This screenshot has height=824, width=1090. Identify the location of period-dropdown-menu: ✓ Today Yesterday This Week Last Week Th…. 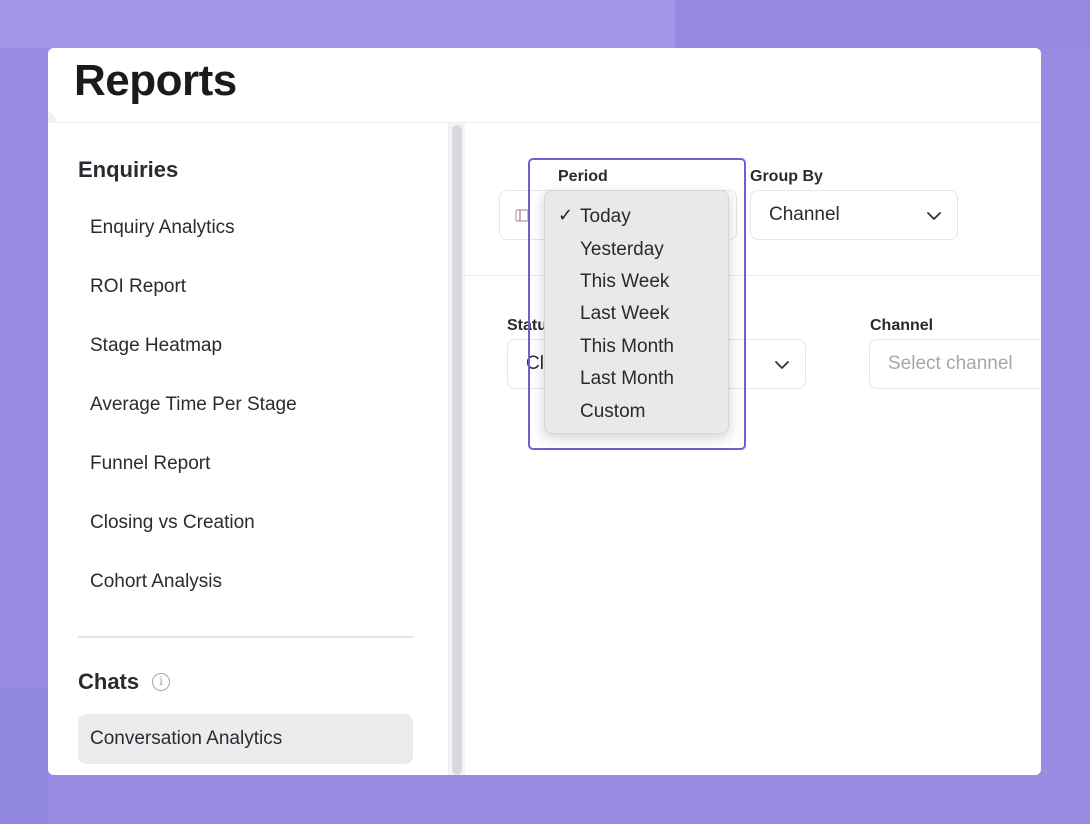
(636, 312).